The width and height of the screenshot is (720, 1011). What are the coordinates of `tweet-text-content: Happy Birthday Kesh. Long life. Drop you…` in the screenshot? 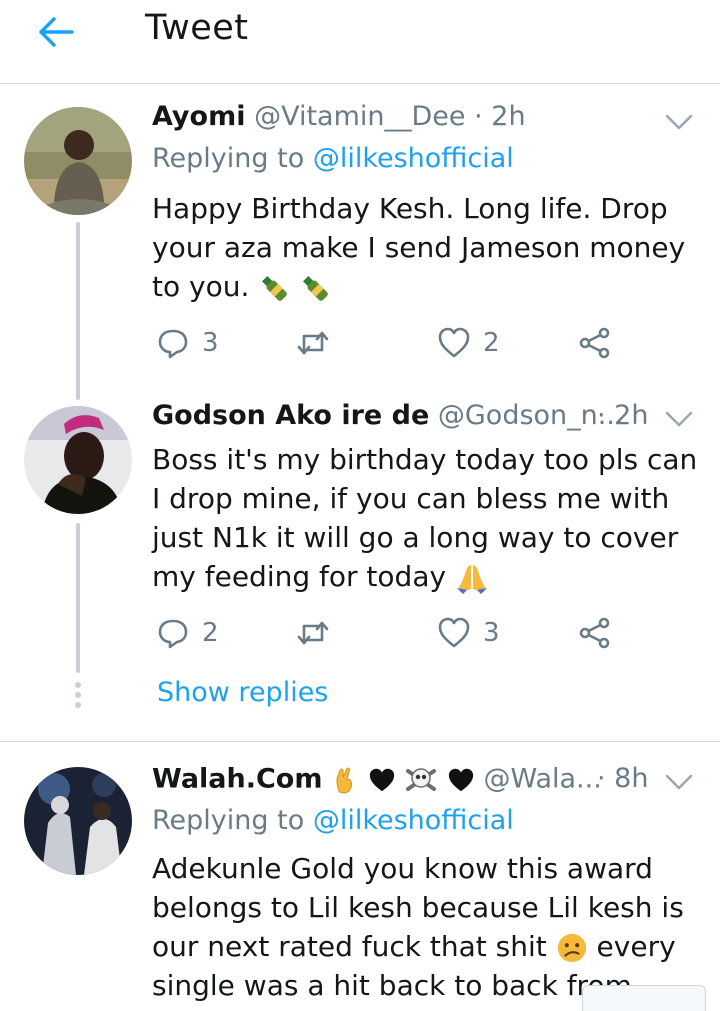 It's located at (419, 247).